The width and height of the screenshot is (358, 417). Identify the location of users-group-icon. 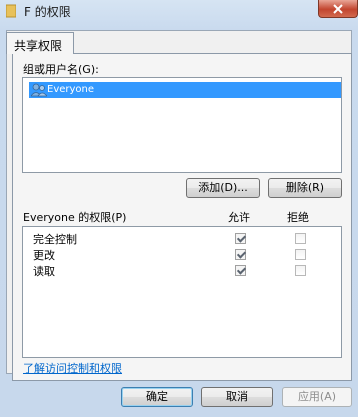
(39, 90).